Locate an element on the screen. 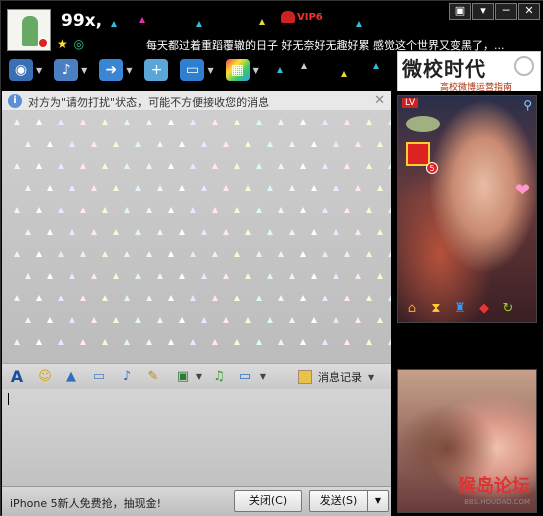 The image size is (543, 516). close-window-button: ✕ is located at coordinates (529, 11).